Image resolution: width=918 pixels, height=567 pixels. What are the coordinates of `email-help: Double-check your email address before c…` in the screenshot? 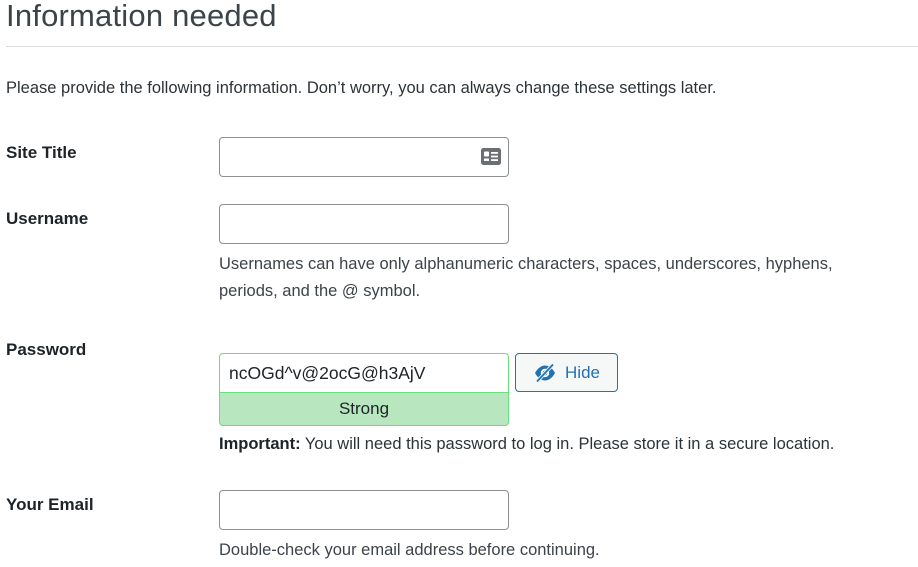 It's located at (409, 550).